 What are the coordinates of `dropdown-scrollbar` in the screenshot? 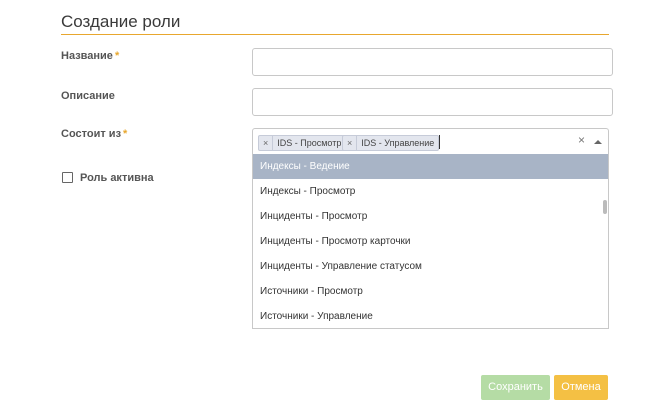 It's located at (605, 207).